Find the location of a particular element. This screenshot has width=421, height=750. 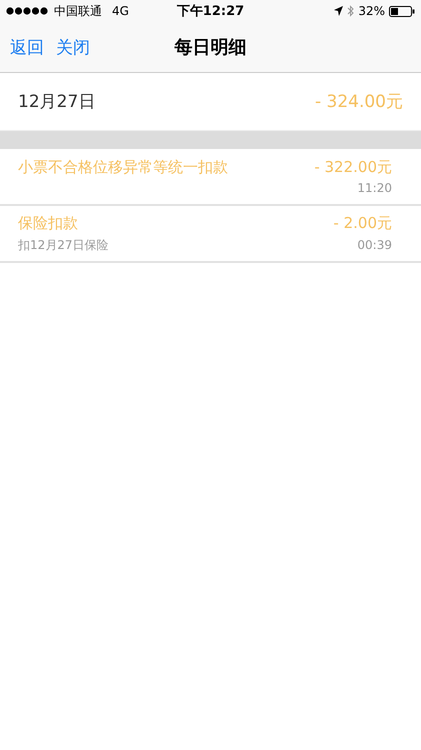

day-total: - 324.00元 is located at coordinates (358, 102).